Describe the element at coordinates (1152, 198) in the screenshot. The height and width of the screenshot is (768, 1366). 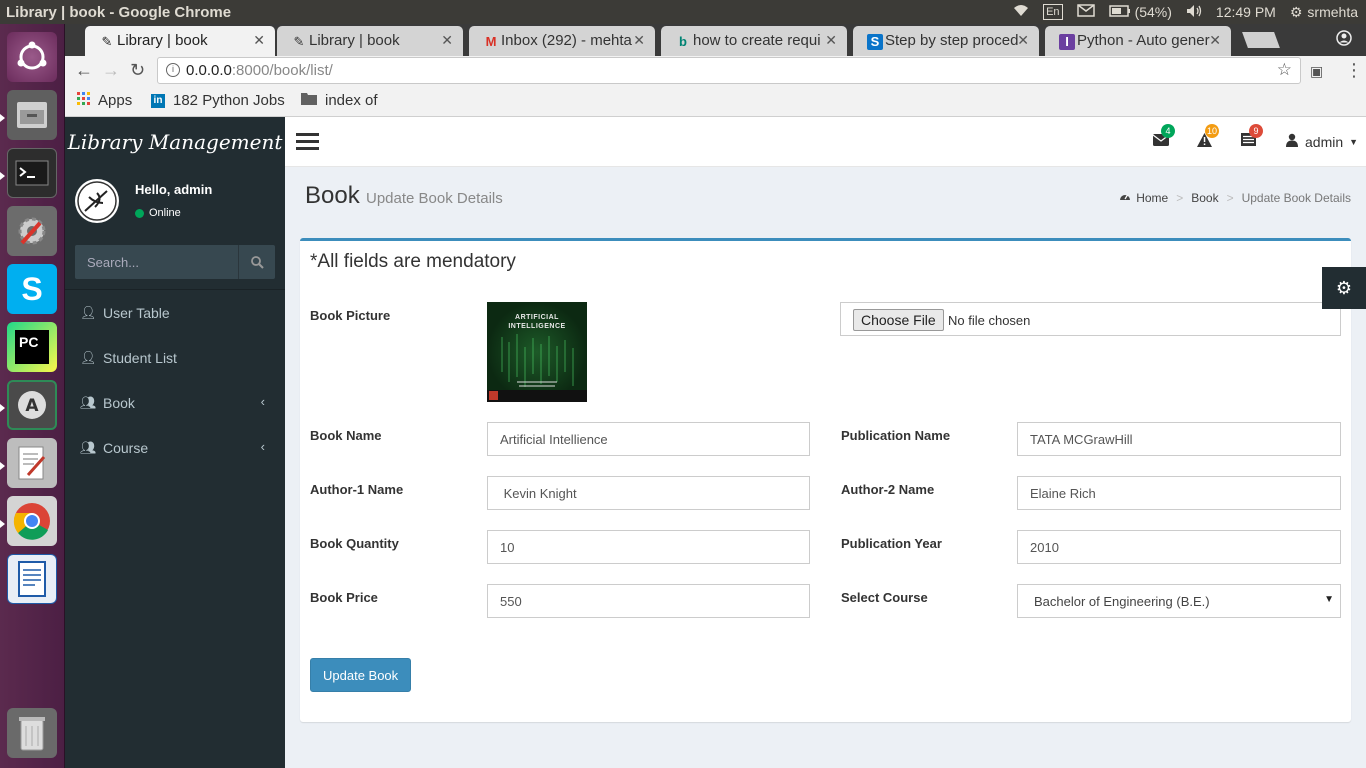
I see `breadcrumb-label: Home` at that location.